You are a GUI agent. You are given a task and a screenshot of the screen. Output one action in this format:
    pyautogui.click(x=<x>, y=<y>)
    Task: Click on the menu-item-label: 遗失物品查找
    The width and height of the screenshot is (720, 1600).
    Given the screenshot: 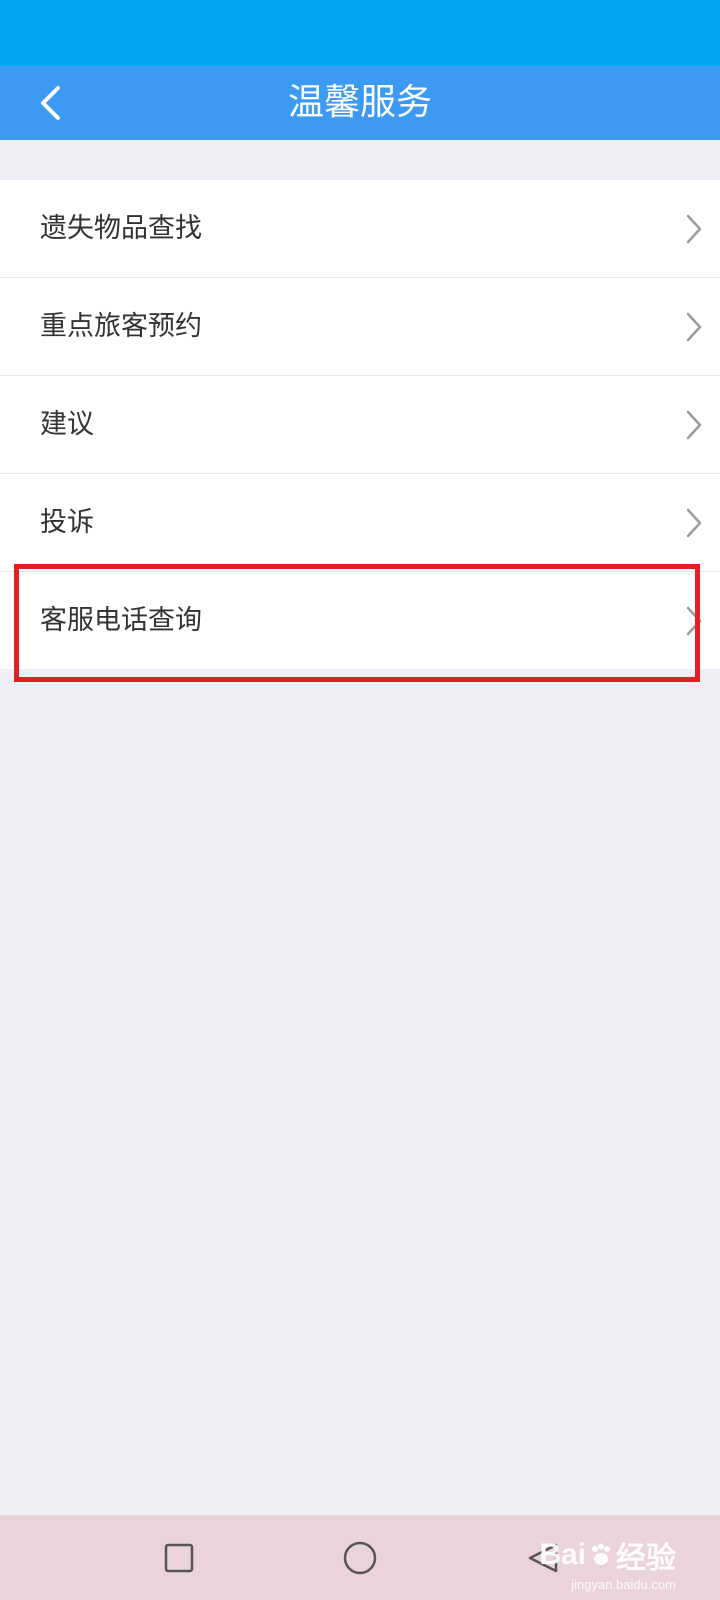 What is the action you would take?
    pyautogui.click(x=121, y=228)
    